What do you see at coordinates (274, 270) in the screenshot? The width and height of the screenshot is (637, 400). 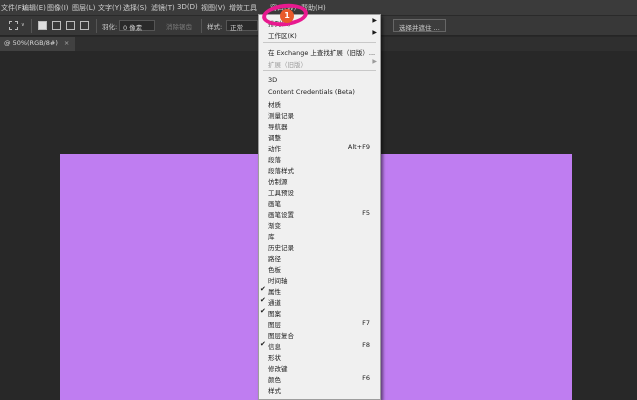 I see `menu-item-label: 色板` at bounding box center [274, 270].